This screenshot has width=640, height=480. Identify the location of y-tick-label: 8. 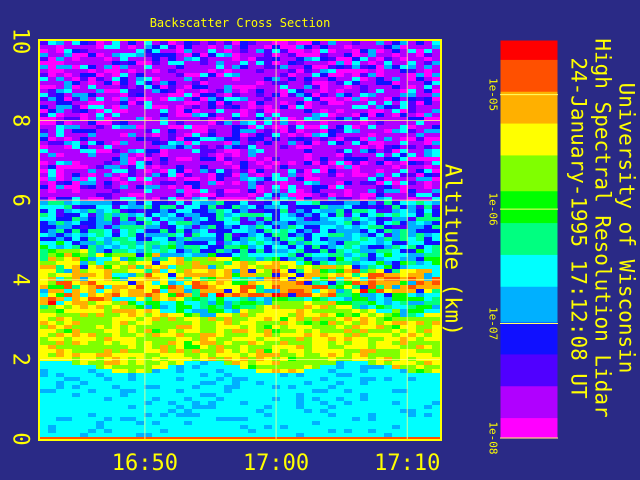
(20, 120).